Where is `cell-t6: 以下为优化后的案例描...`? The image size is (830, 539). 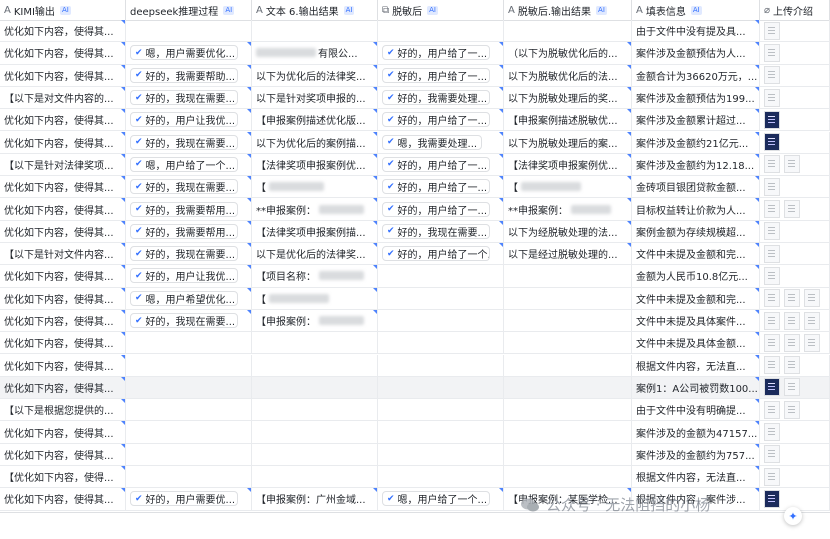
cell-t6: 以下为优化后的案例描... is located at coordinates (315, 142).